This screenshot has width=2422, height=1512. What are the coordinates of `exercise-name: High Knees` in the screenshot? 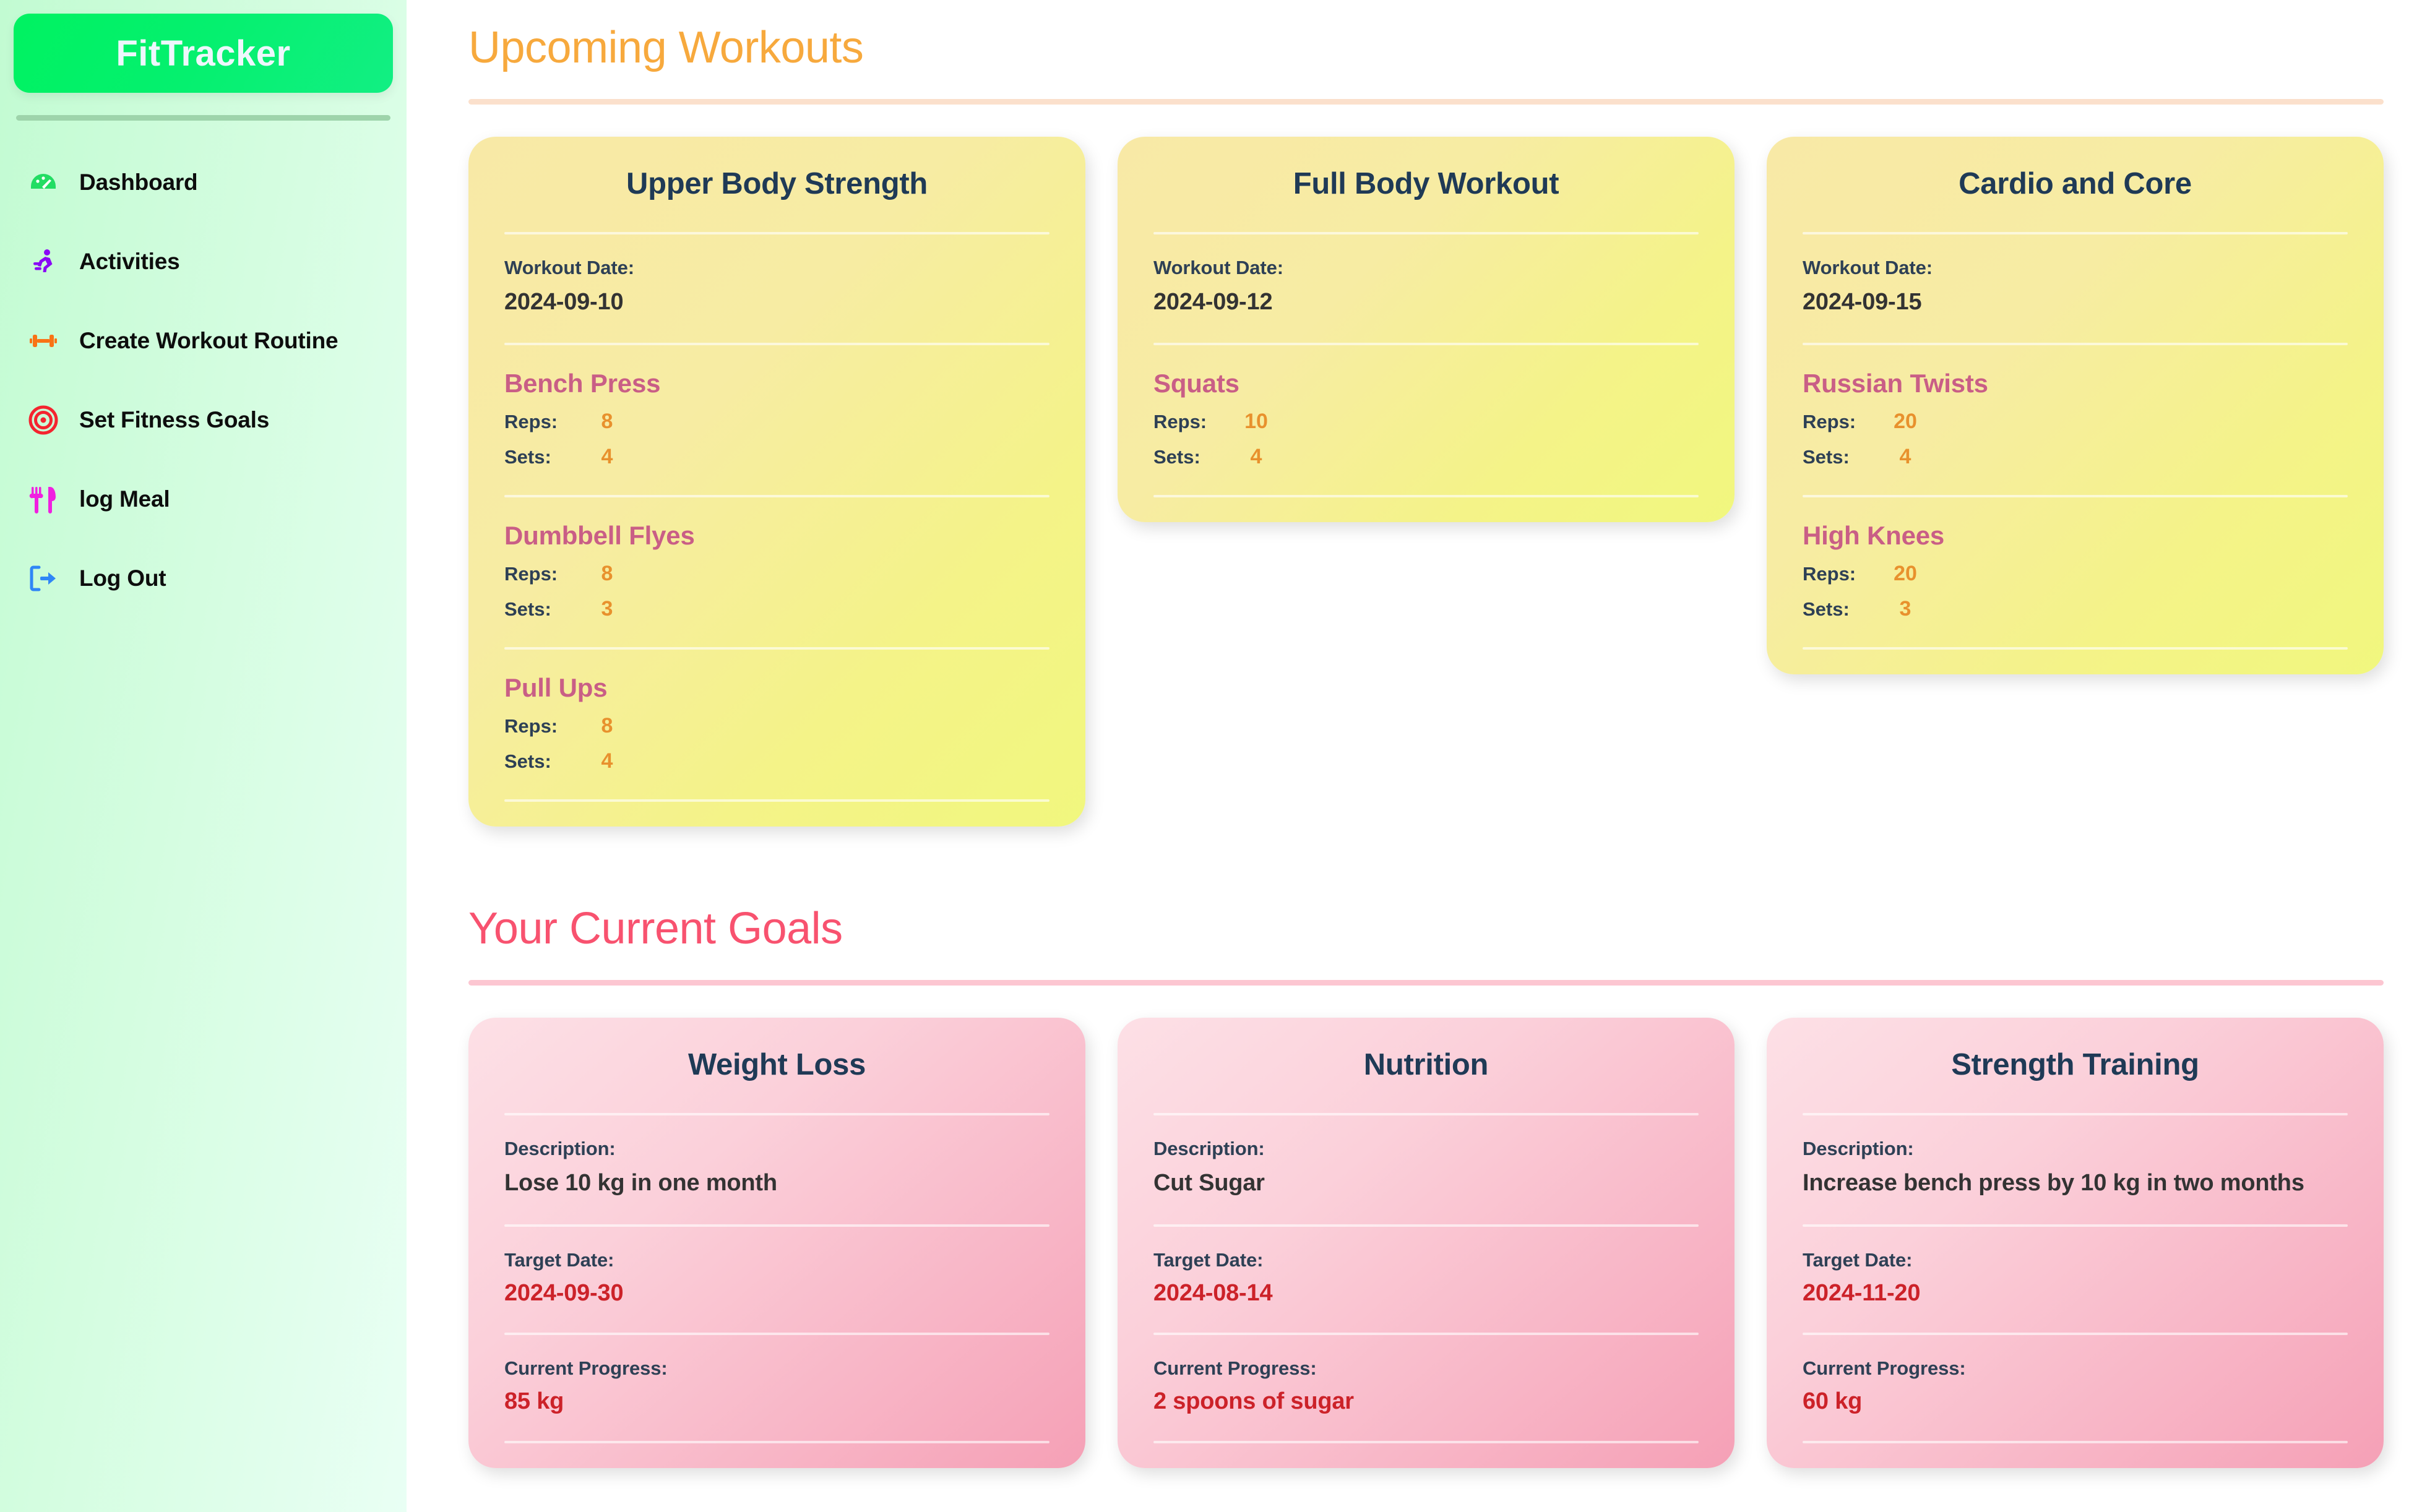 It's located at (1874, 536).